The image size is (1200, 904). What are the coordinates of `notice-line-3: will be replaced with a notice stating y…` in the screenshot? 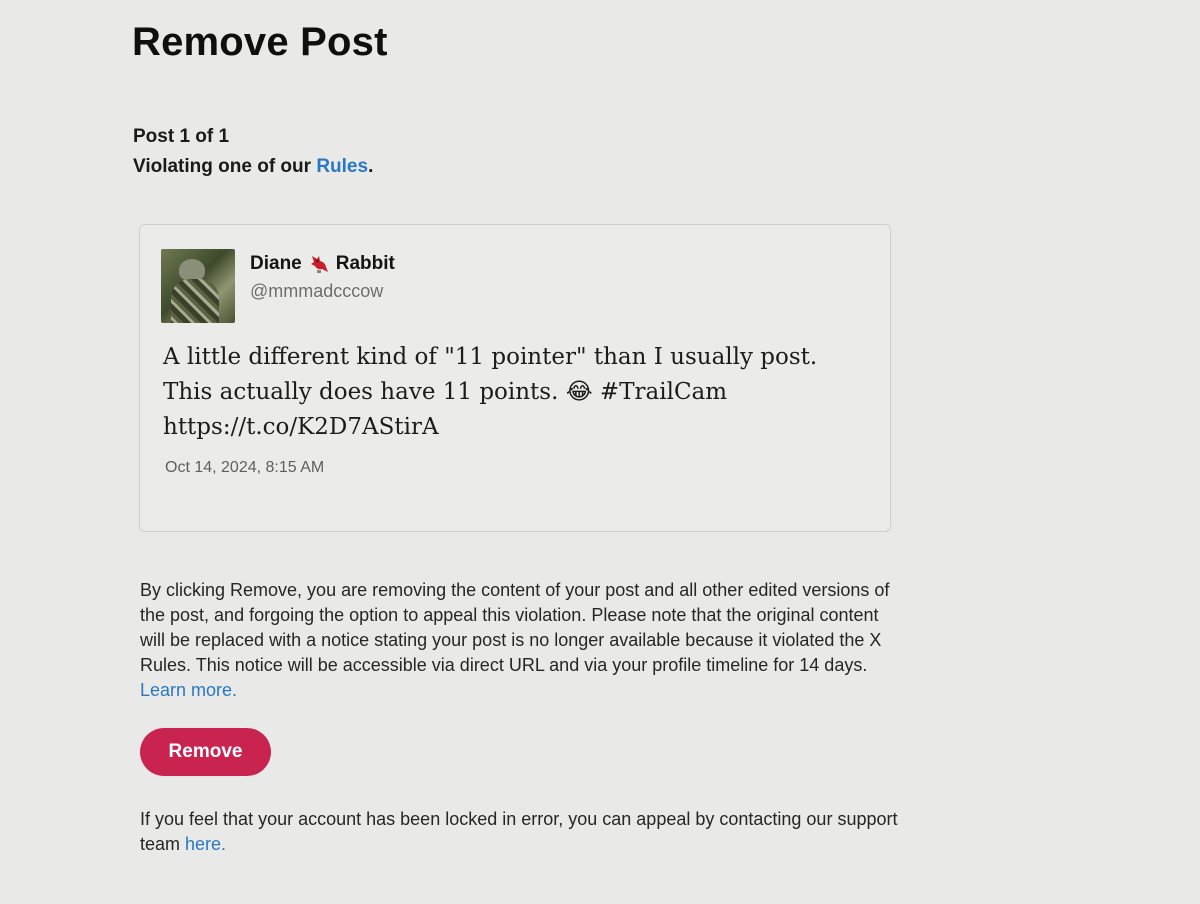 It's located at (511, 640).